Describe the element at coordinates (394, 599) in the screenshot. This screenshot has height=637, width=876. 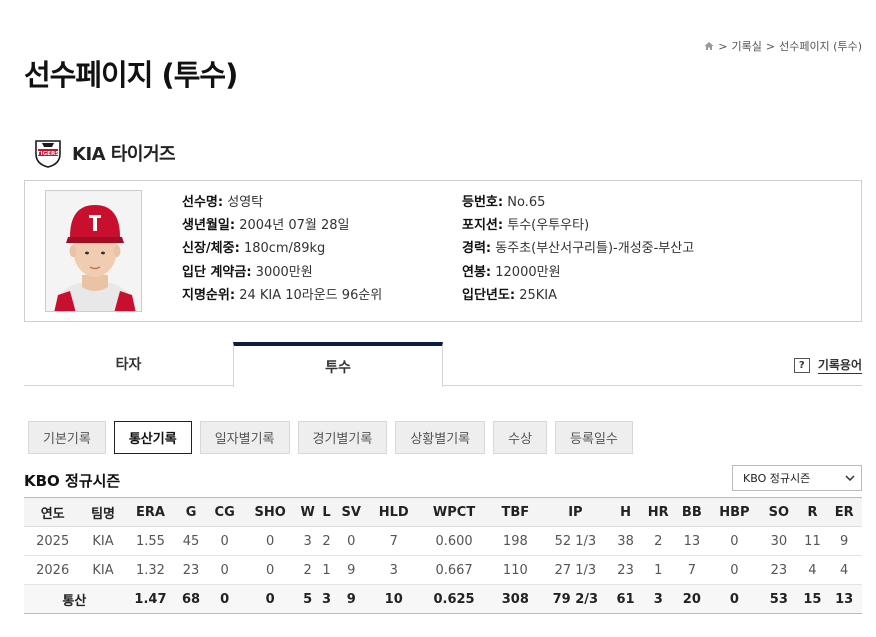
I see `cell-hld: 10` at that location.